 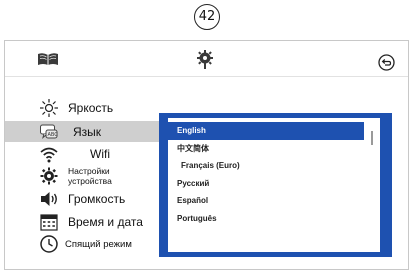 I want to click on book-icon, so click(x=48, y=59).